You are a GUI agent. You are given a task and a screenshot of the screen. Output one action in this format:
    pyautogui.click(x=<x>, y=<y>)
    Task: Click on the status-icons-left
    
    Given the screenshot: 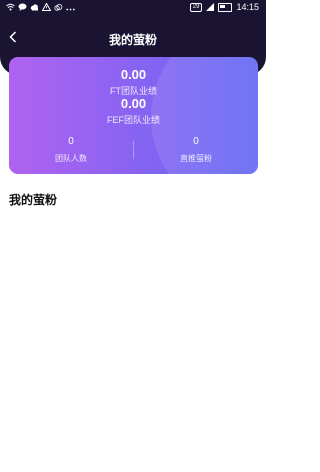 What is the action you would take?
    pyautogui.click(x=40, y=7)
    